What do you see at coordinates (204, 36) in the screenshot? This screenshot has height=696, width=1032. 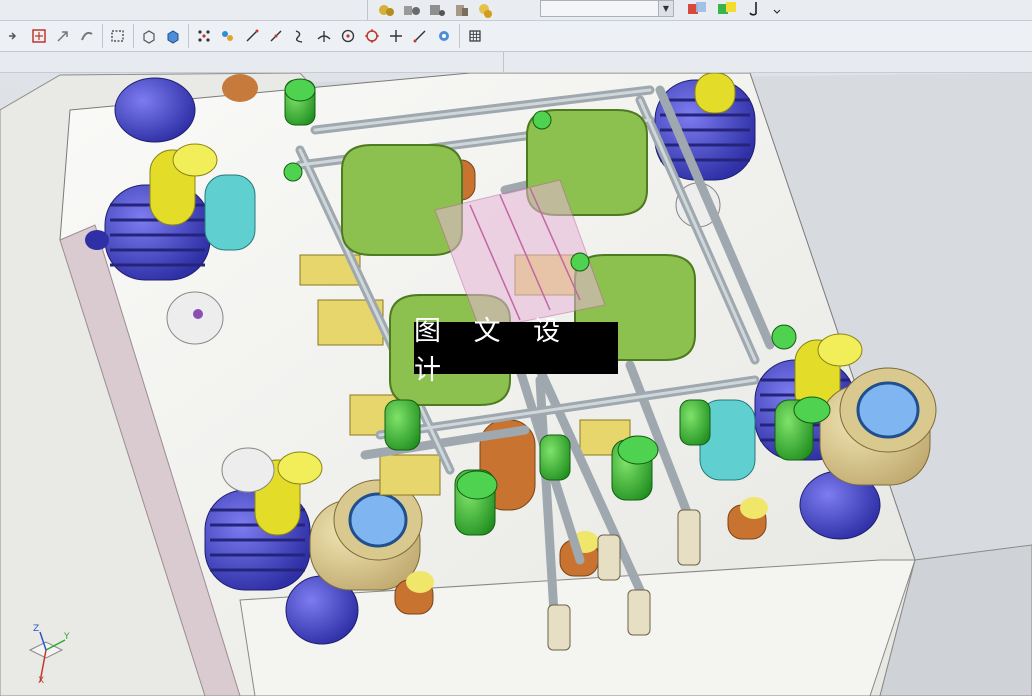 I see `grid-points-icon` at bounding box center [204, 36].